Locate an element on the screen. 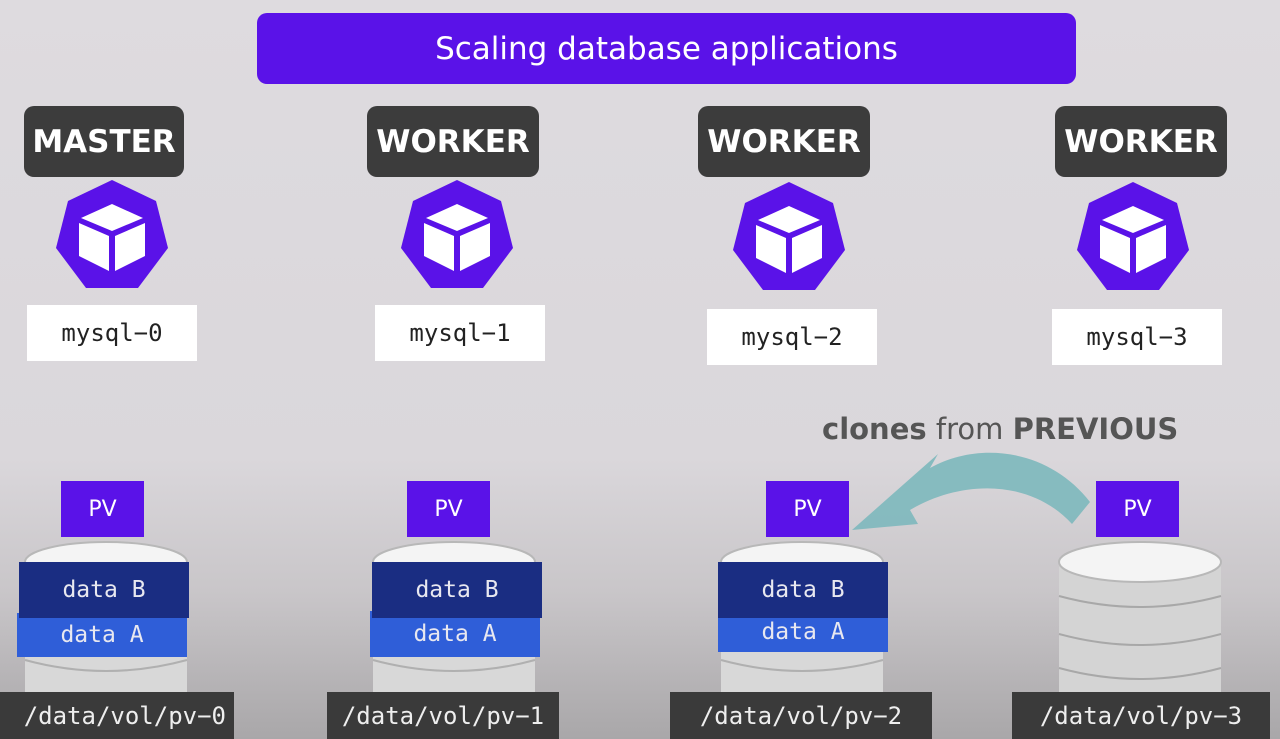  pv-box-3: PV is located at coordinates (1137, 509).